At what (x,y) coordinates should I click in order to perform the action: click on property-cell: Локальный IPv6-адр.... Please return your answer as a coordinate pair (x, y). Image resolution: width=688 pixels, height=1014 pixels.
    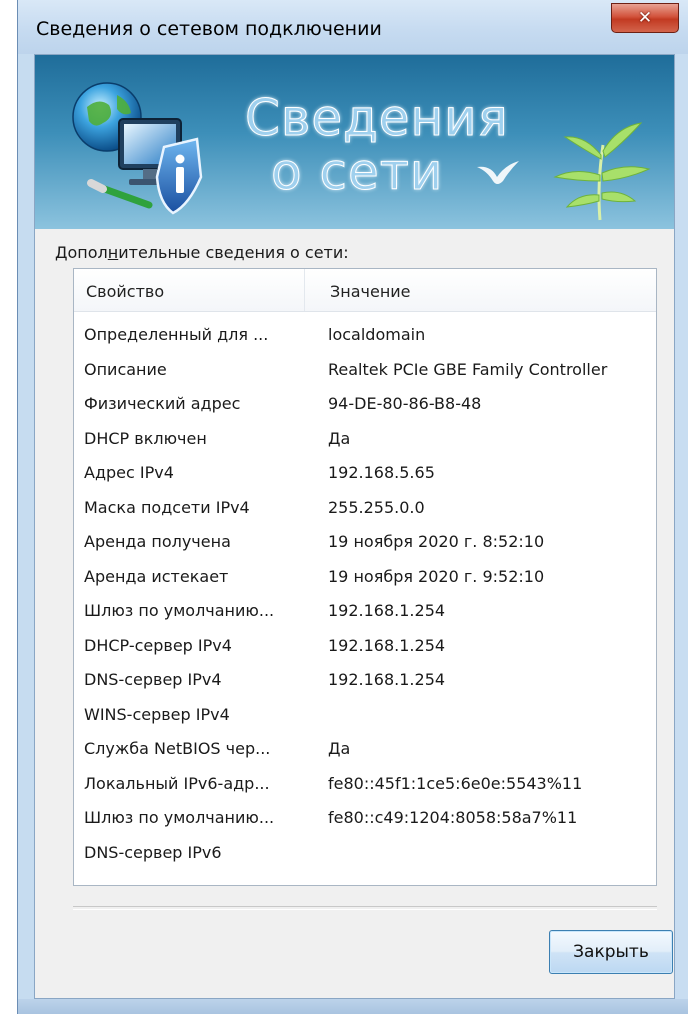
    Looking at the image, I should click on (177, 783).